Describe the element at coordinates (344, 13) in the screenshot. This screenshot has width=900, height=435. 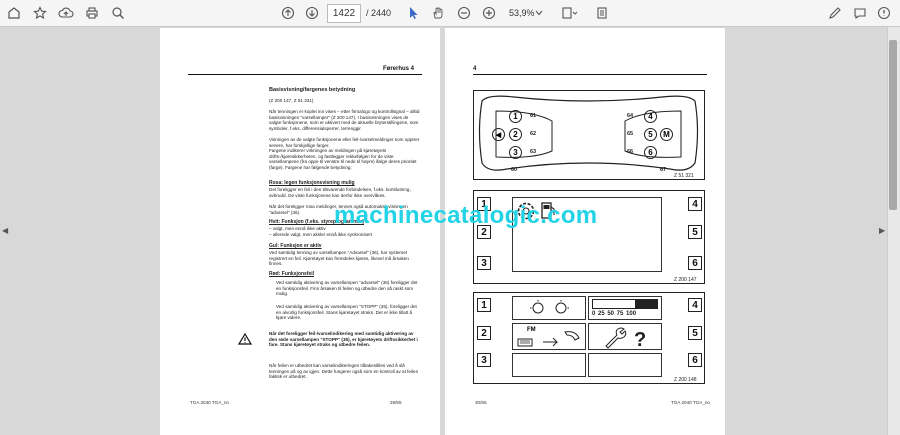
I see `page-number-input: 1422` at that location.